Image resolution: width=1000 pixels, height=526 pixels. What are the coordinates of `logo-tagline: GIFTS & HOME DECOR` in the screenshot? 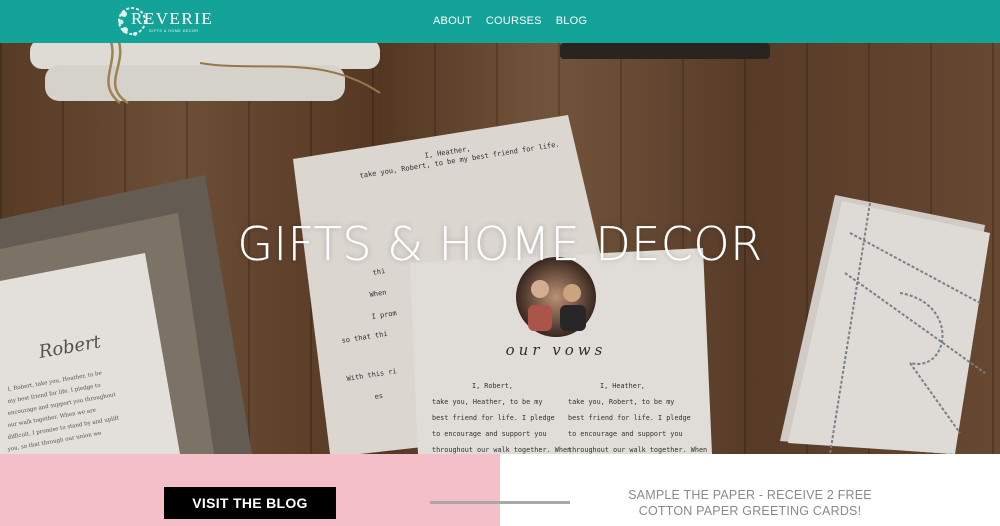 It's located at (174, 31).